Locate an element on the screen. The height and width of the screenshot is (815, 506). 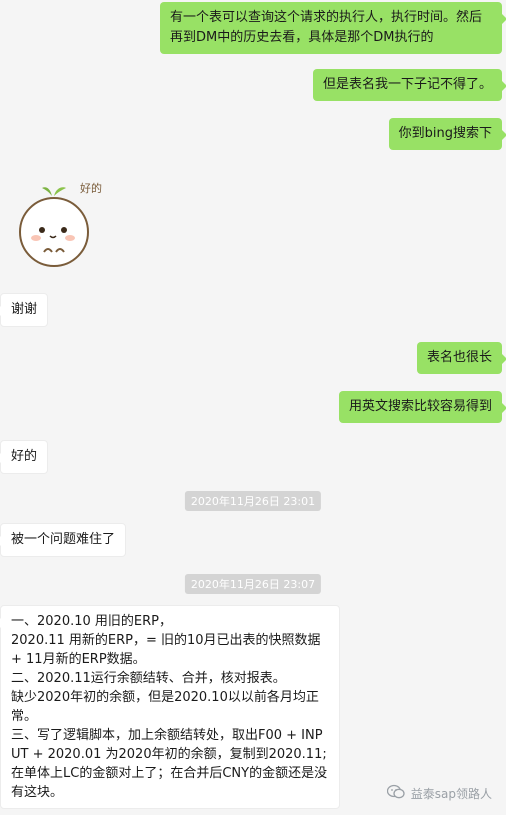
received-message-2: 好的 is located at coordinates (24, 457).